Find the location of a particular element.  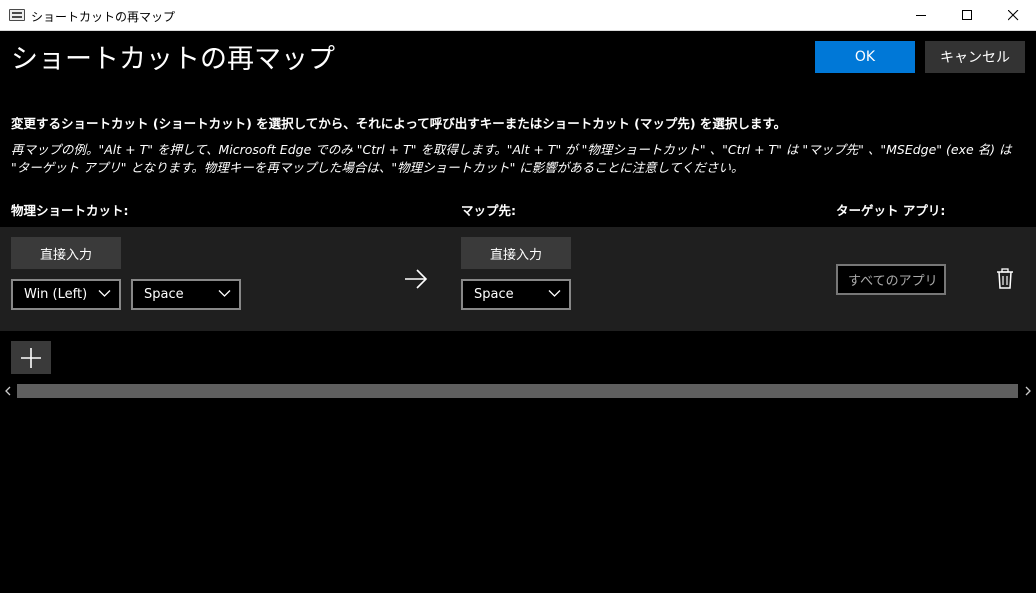

maximize-icon is located at coordinates (966, 15).